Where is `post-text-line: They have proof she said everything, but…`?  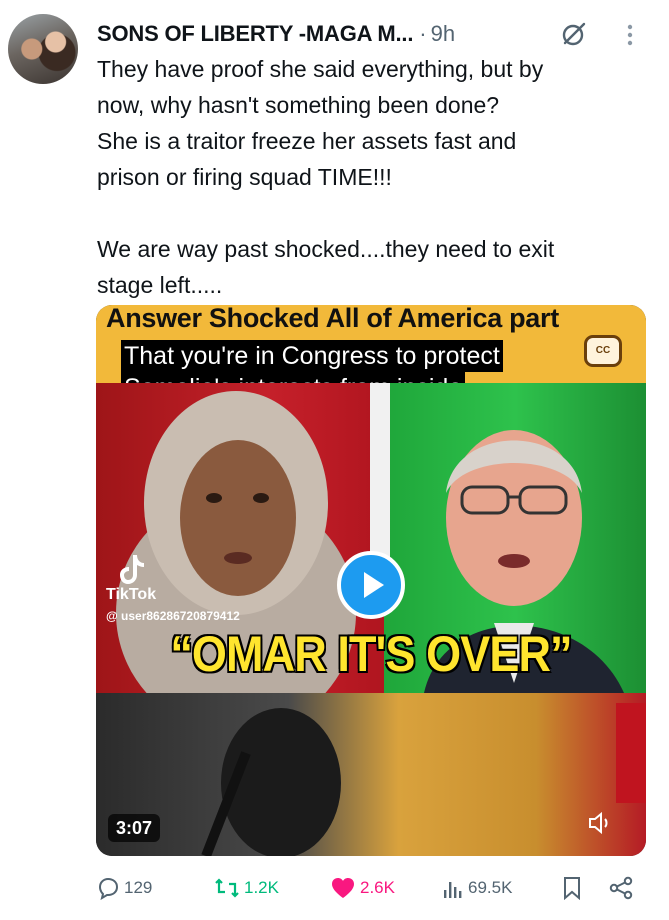 post-text-line: They have proof she said everything, but… is located at coordinates (320, 69).